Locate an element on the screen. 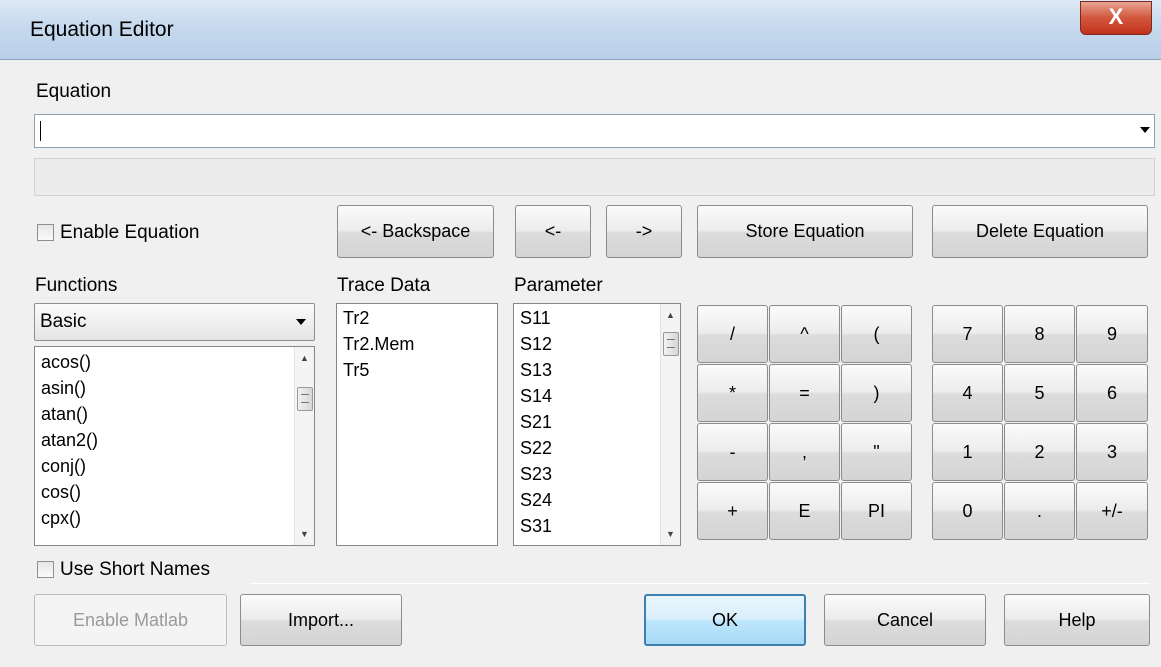  cursor-left-button: <- is located at coordinates (553, 231).